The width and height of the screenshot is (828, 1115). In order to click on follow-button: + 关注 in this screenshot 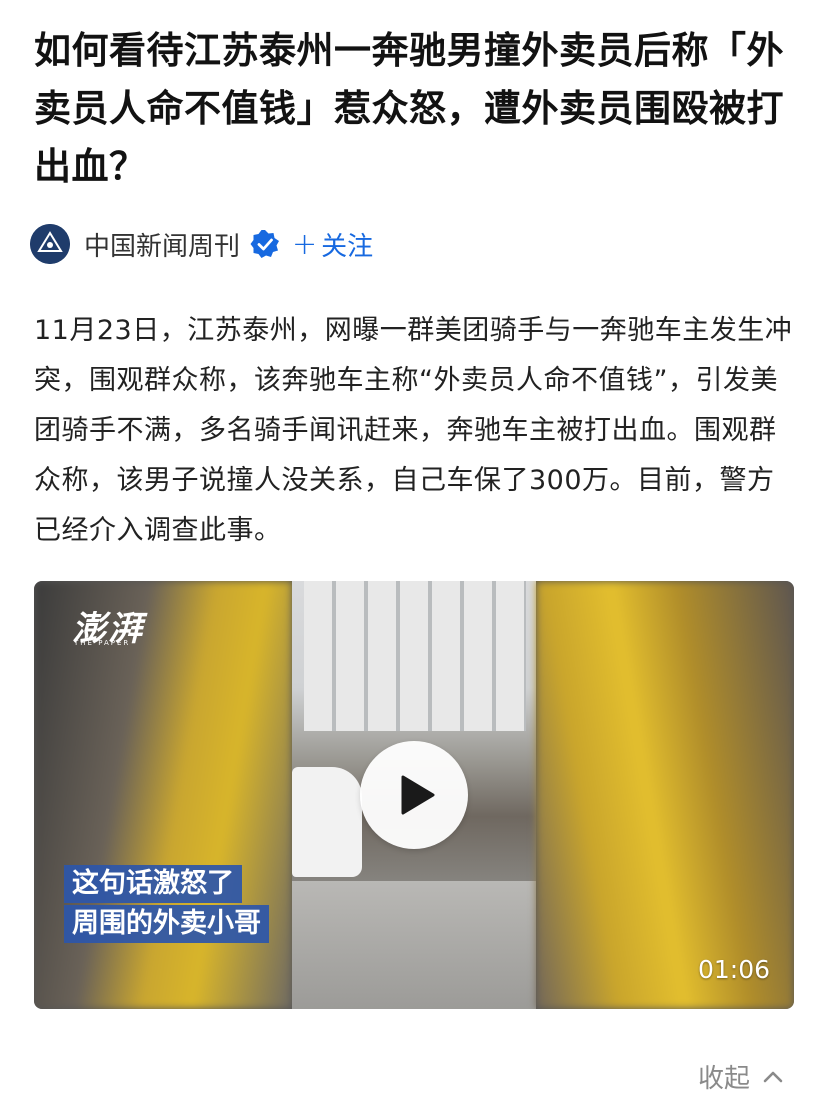, I will do `click(332, 244)`.